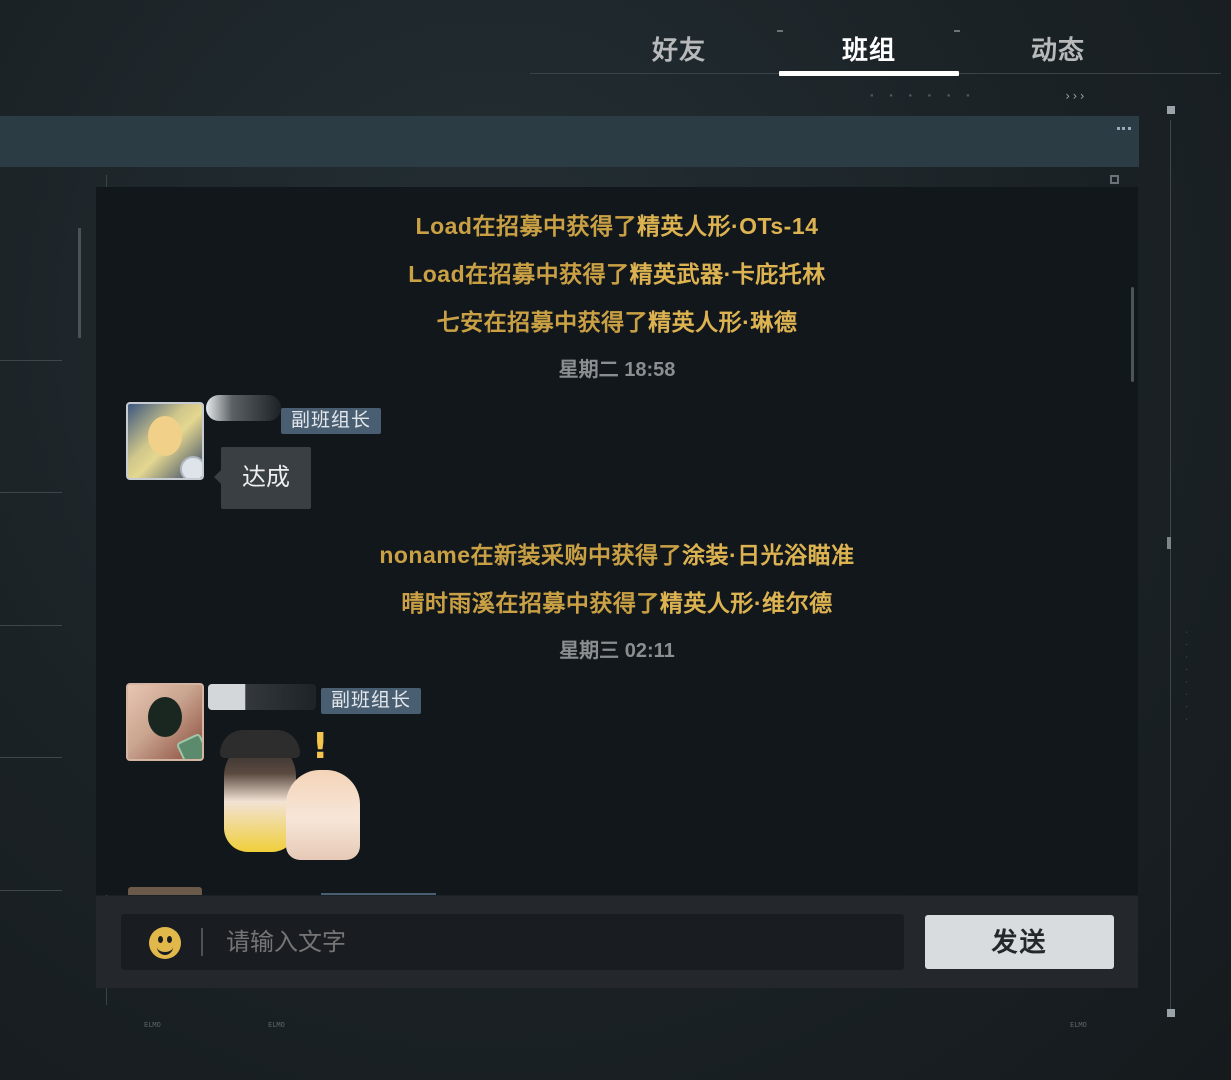  I want to click on forward-arrows-icon: ›››, so click(1075, 96).